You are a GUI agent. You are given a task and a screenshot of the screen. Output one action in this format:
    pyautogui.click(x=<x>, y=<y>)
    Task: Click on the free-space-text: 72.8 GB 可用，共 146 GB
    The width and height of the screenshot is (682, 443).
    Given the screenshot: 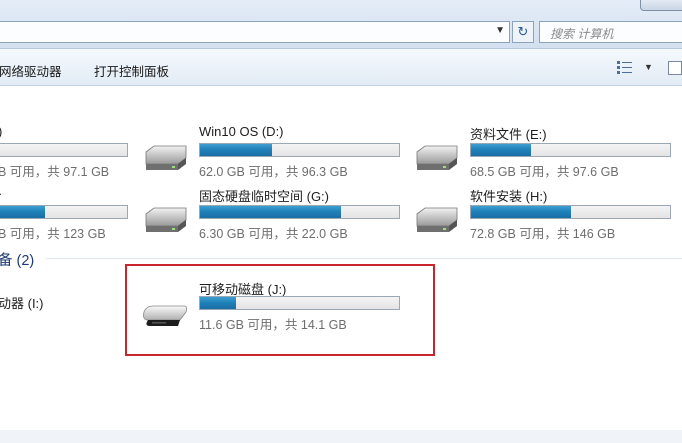 What is the action you would take?
    pyautogui.click(x=543, y=234)
    